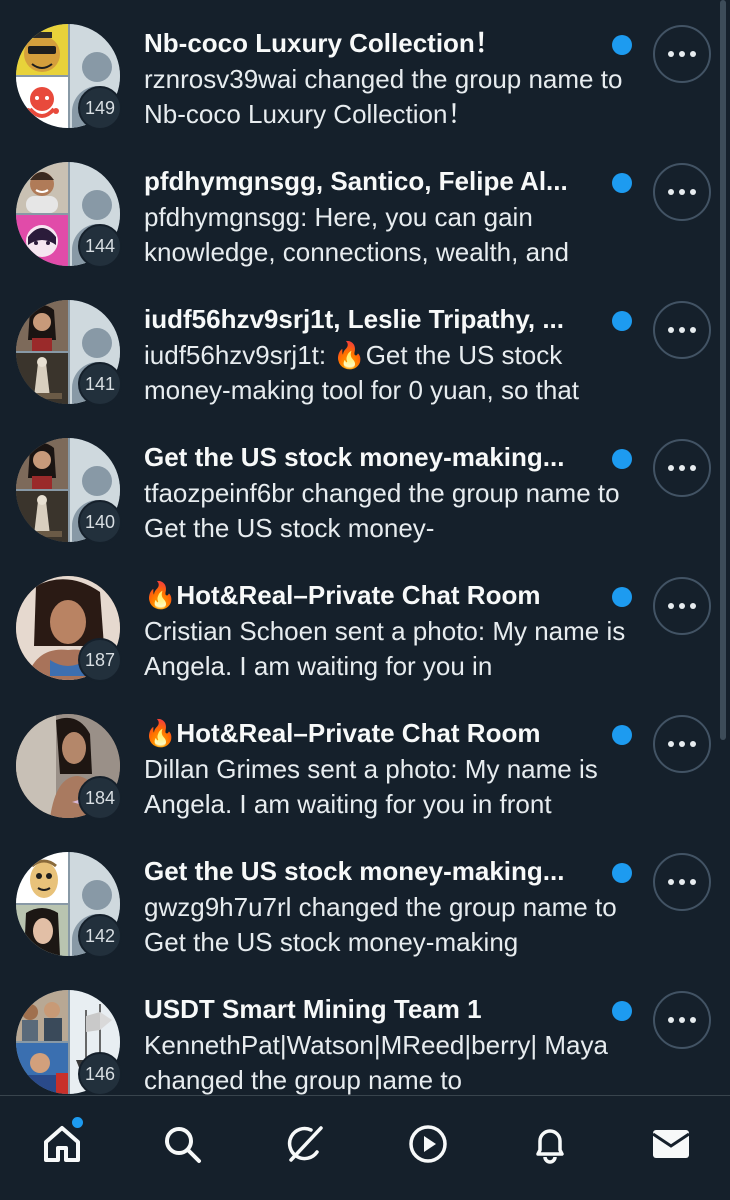 This screenshot has width=730, height=1200. I want to click on notifications-bell-icon, so click(550, 1146).